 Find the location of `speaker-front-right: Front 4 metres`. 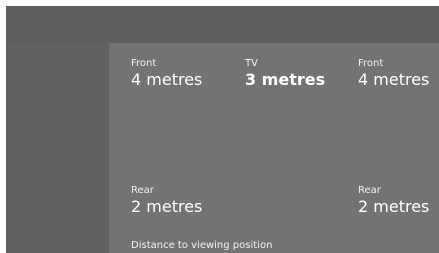

speaker-front-right: Front 4 metres is located at coordinates (393, 73).